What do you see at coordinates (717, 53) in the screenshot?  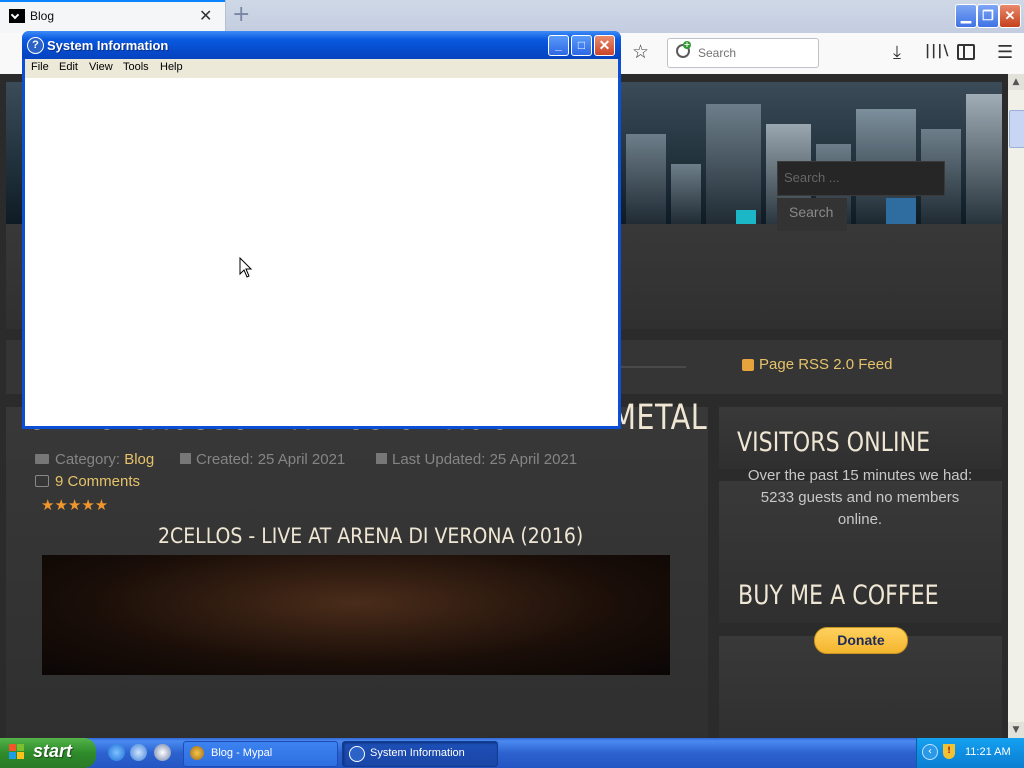 I see `search-placeholder: Search` at bounding box center [717, 53].